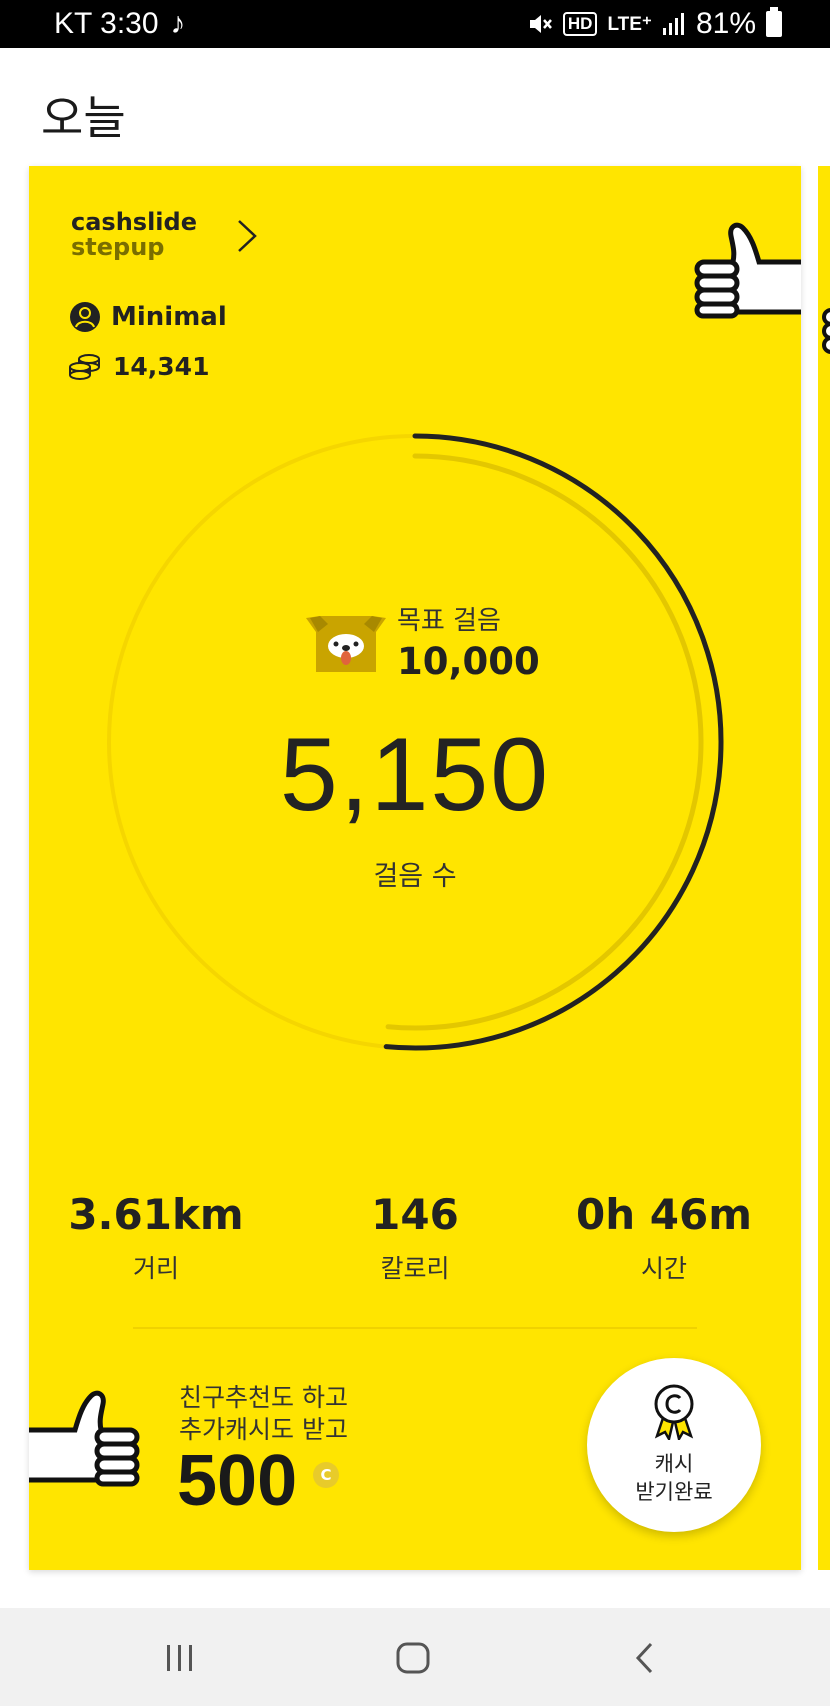  Describe the element at coordinates (415, 1328) in the screenshot. I see `divider` at that location.